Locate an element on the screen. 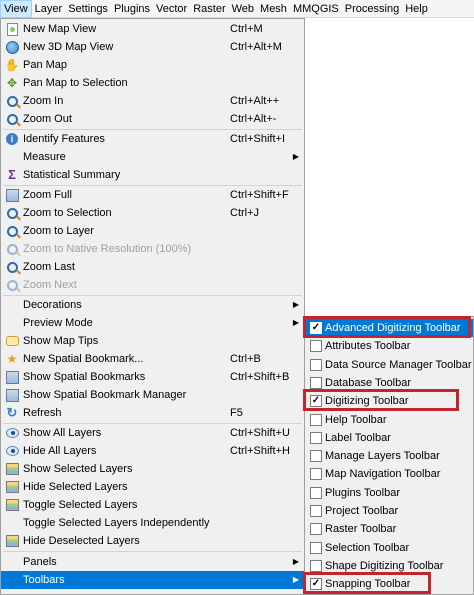  refresh-icon: ↻ is located at coordinates (12, 412).